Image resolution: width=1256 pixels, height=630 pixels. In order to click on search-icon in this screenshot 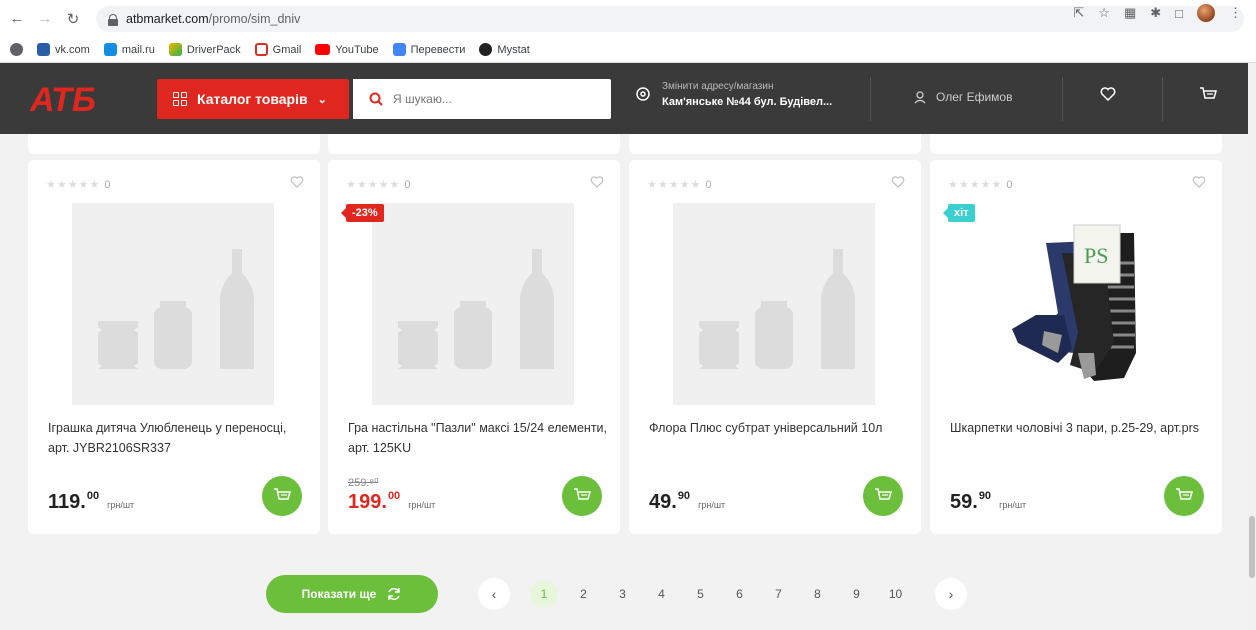, I will do `click(376, 99)`.